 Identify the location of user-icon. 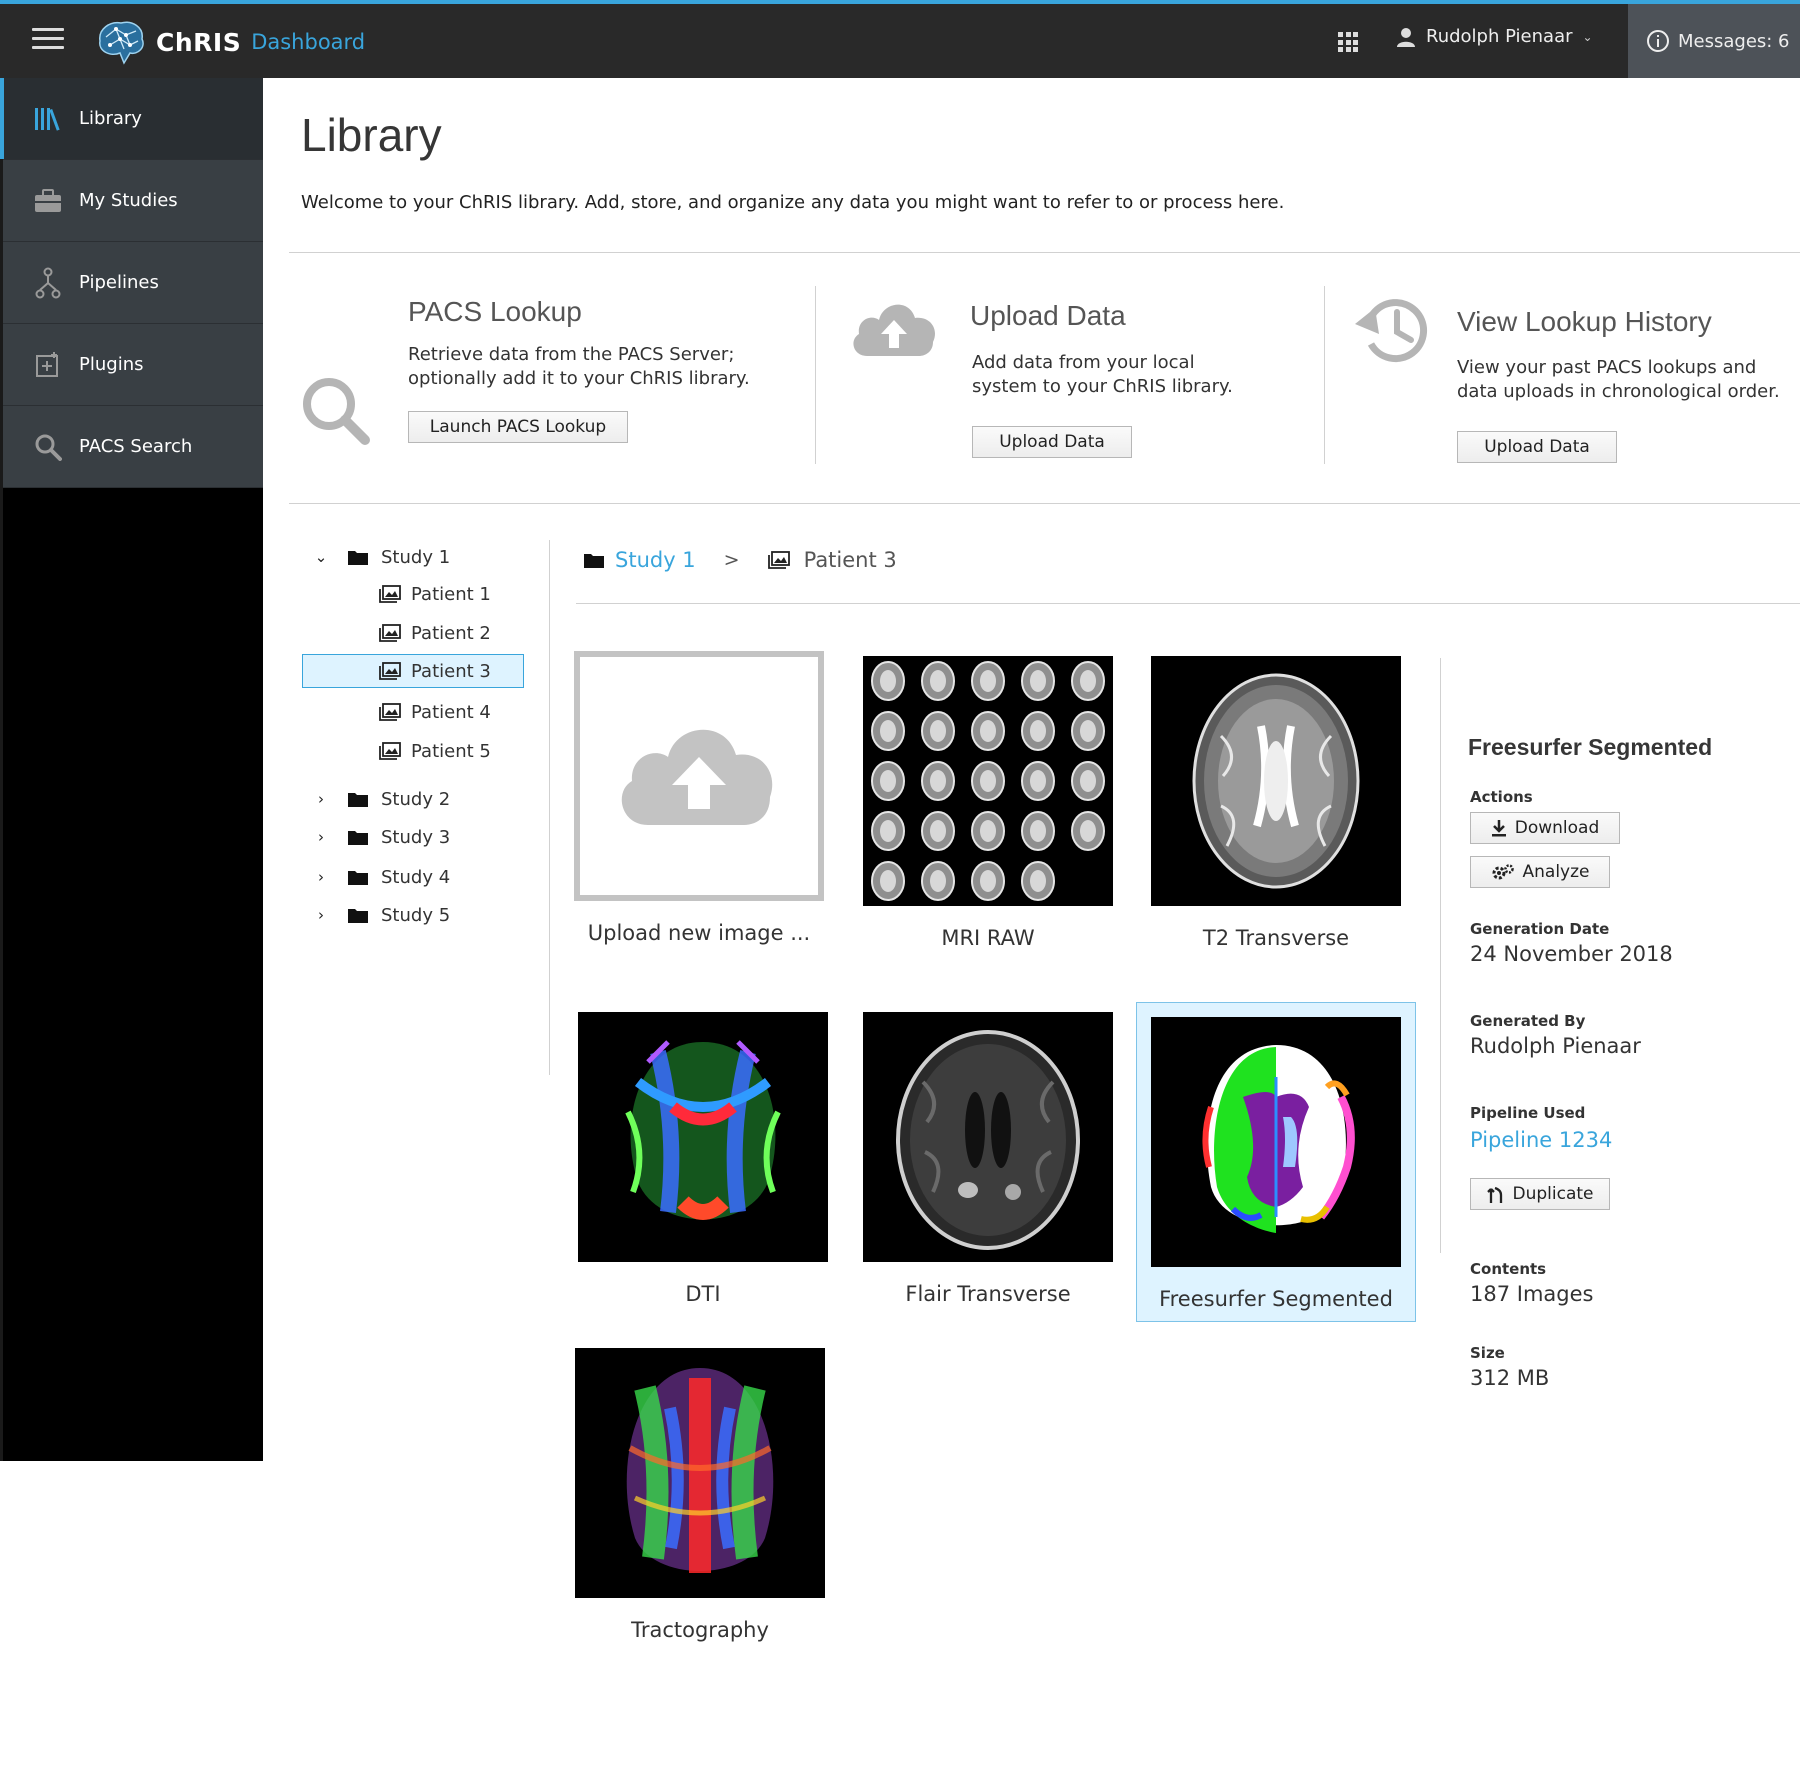
(1406, 37).